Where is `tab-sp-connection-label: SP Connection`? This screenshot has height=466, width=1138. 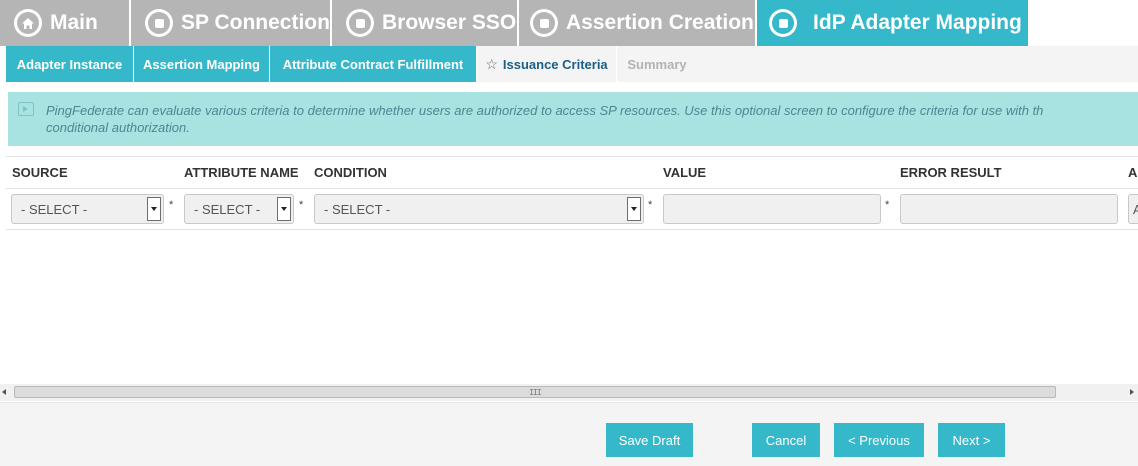
tab-sp-connection-label: SP Connection is located at coordinates (255, 22).